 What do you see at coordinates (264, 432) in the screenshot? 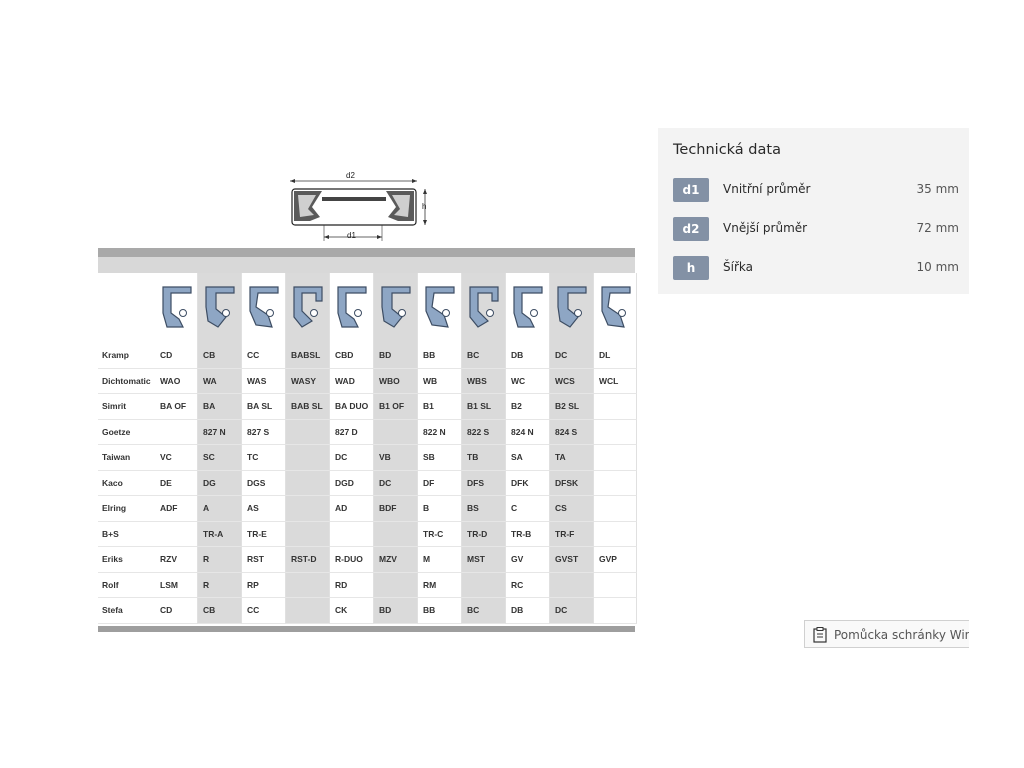
I see `table-cell: 827 S` at bounding box center [264, 432].